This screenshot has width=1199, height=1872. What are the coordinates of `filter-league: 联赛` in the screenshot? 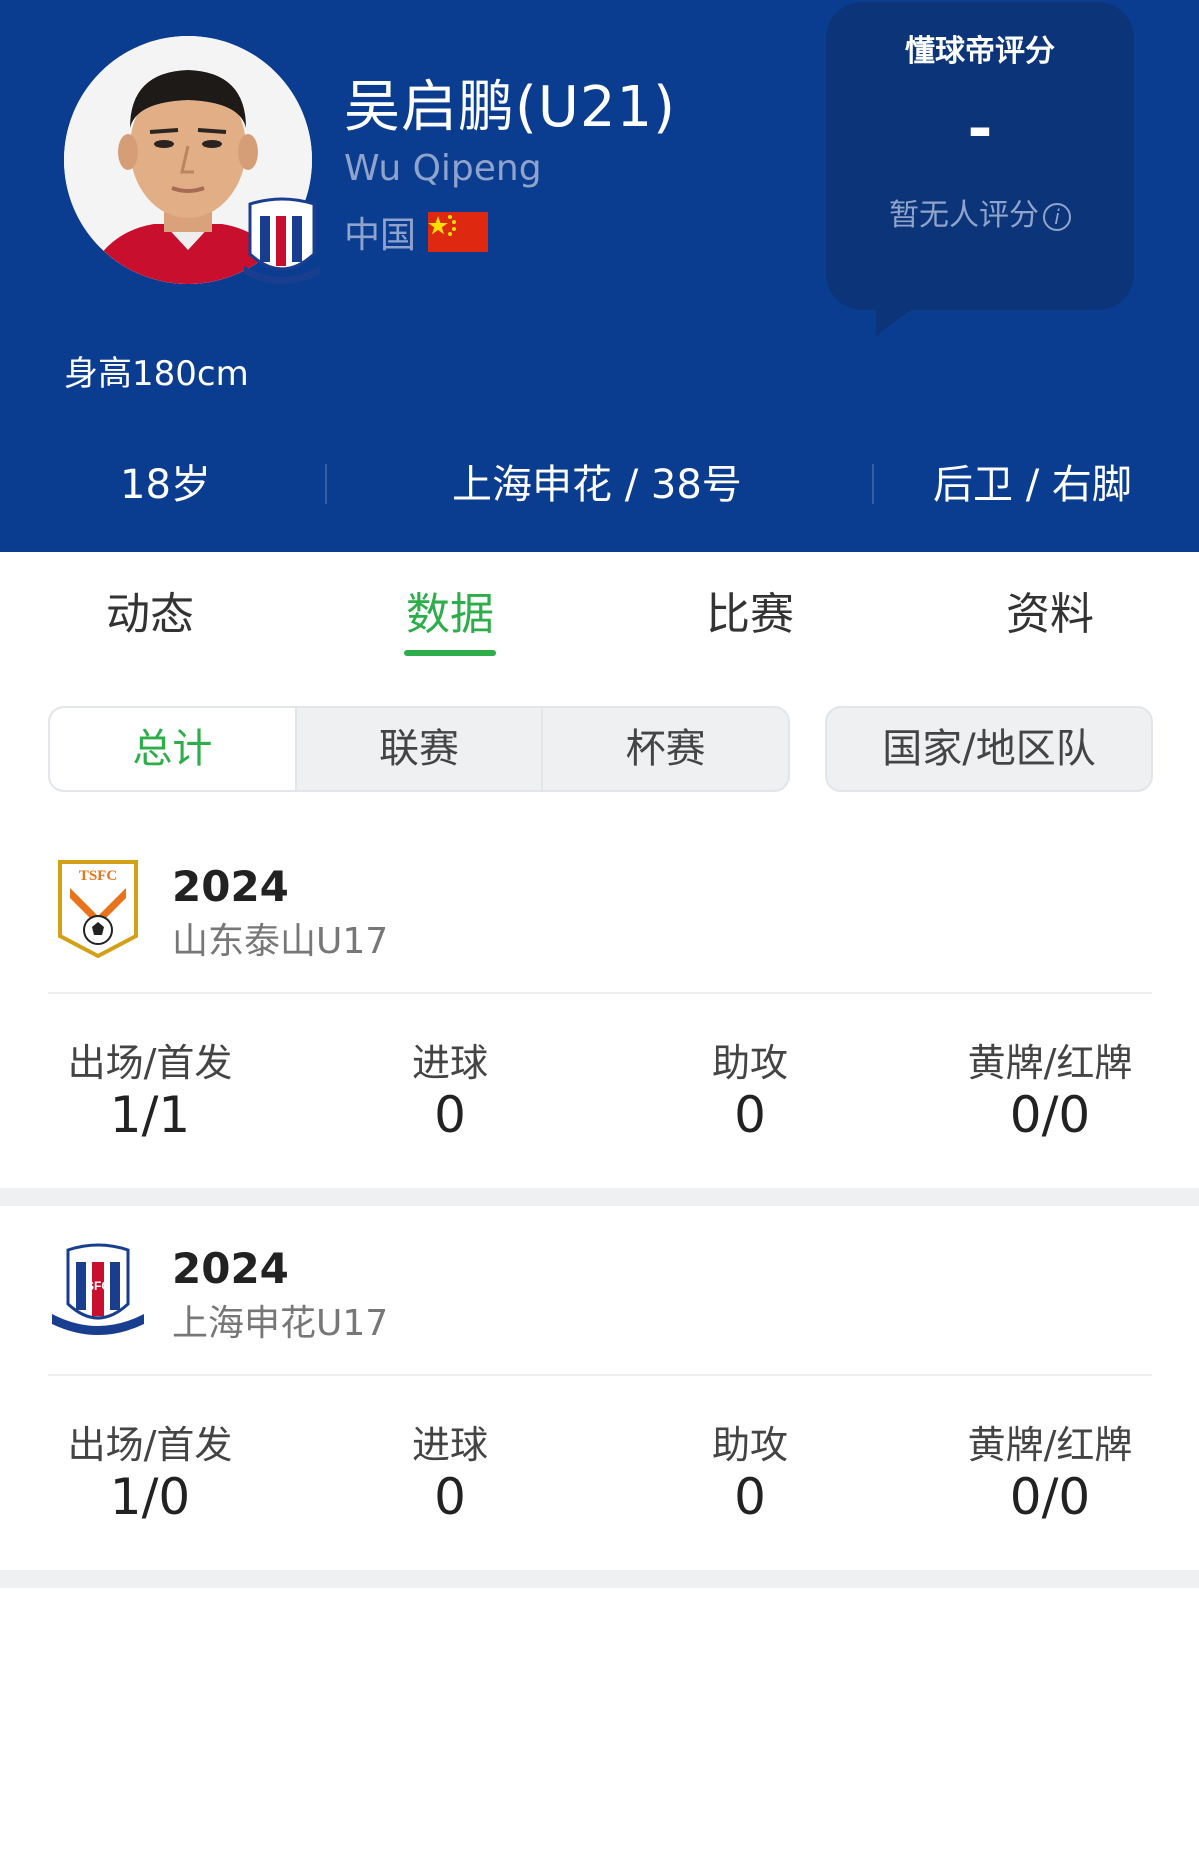 It's located at (420, 749).